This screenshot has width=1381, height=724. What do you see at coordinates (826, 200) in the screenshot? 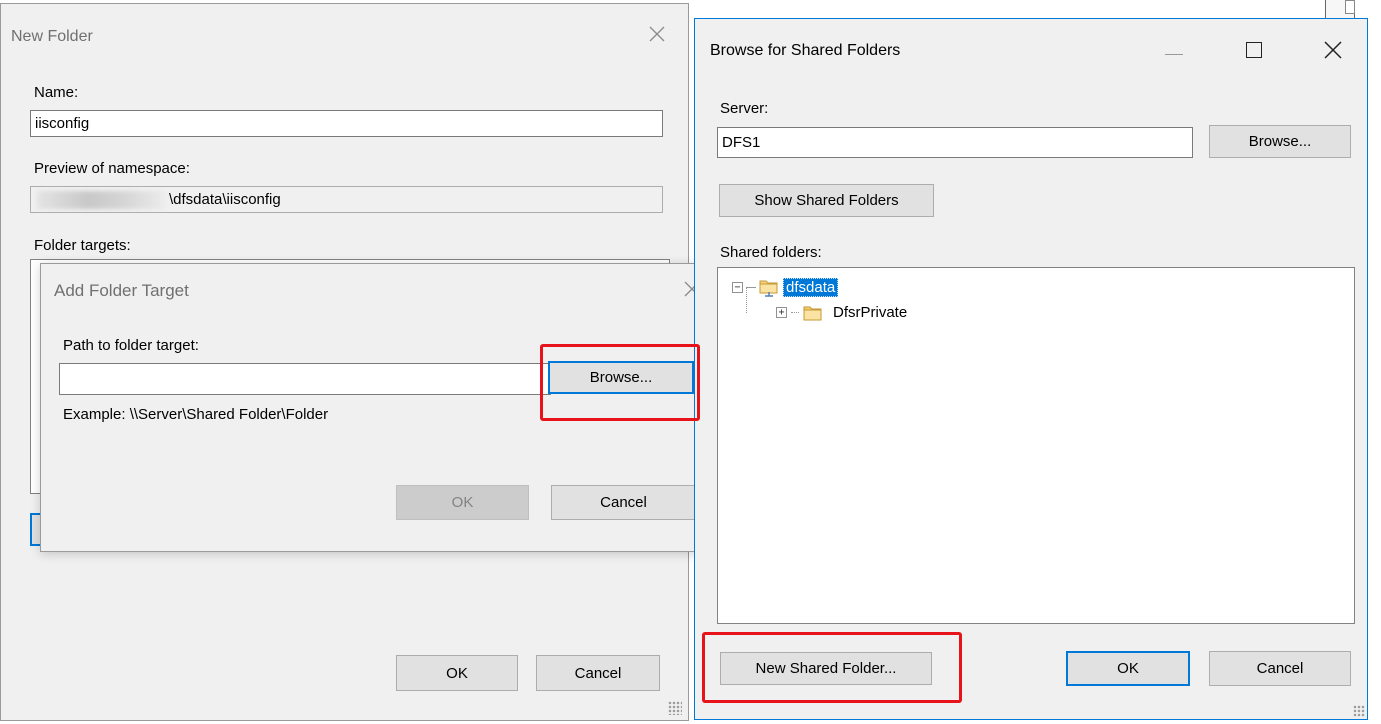
I see `show-shared-folders-button: Show Shared Folders` at bounding box center [826, 200].